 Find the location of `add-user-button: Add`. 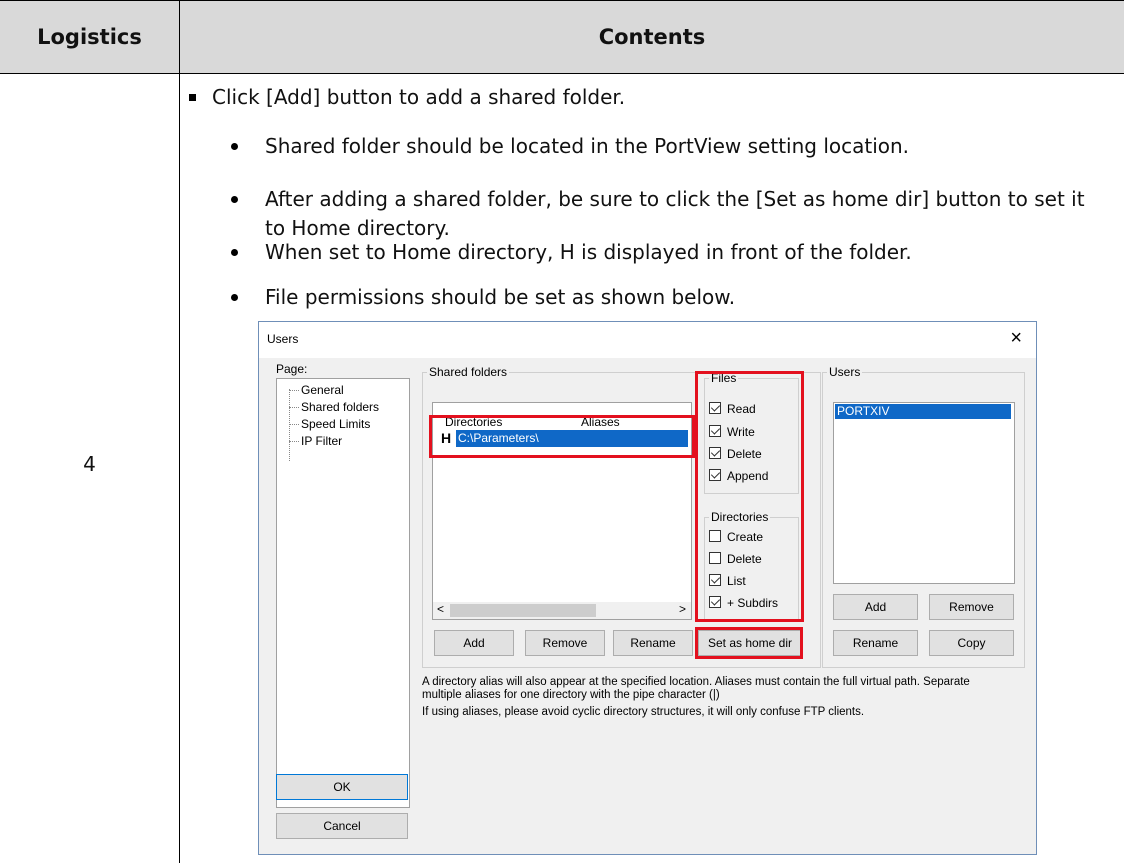

add-user-button: Add is located at coordinates (875, 607).